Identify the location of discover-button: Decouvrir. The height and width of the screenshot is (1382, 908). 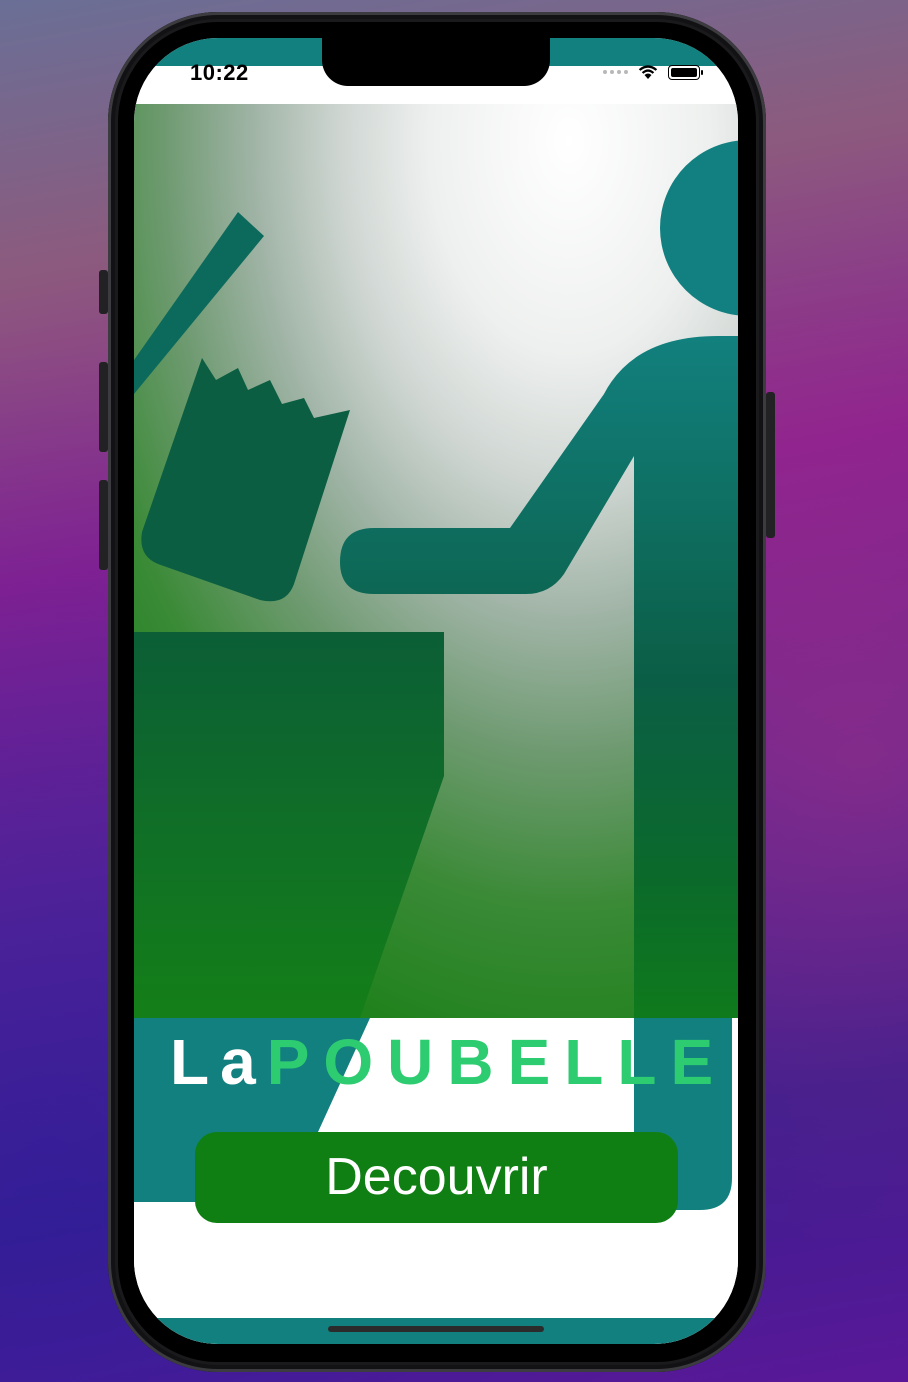
(436, 1177).